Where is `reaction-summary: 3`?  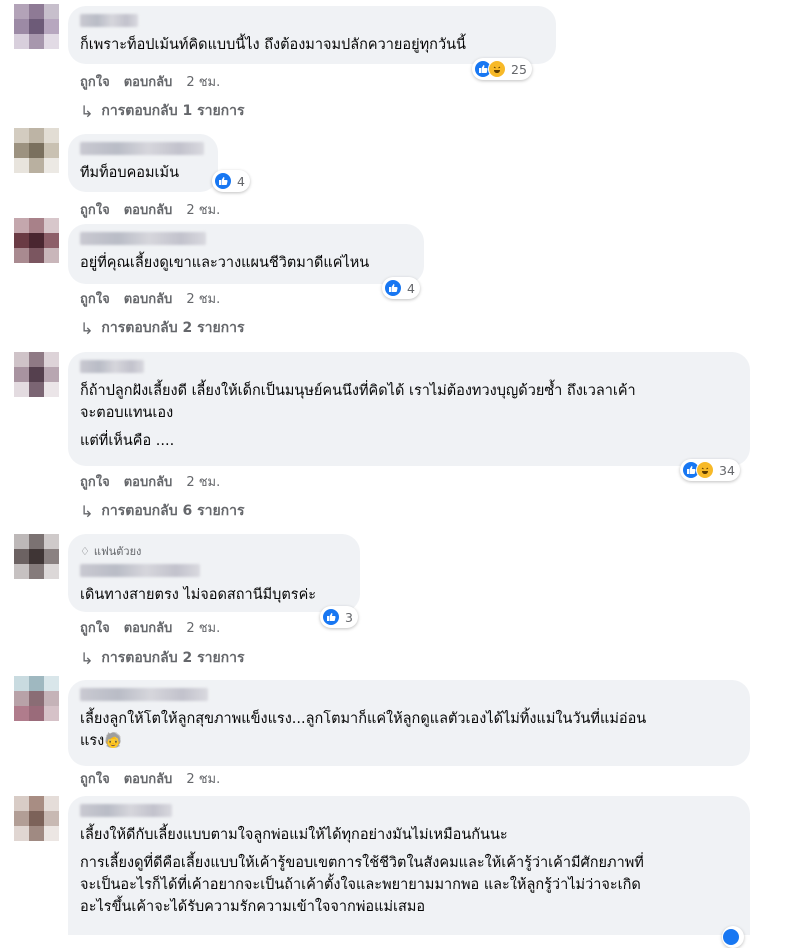
reaction-summary: 3 is located at coordinates (339, 617).